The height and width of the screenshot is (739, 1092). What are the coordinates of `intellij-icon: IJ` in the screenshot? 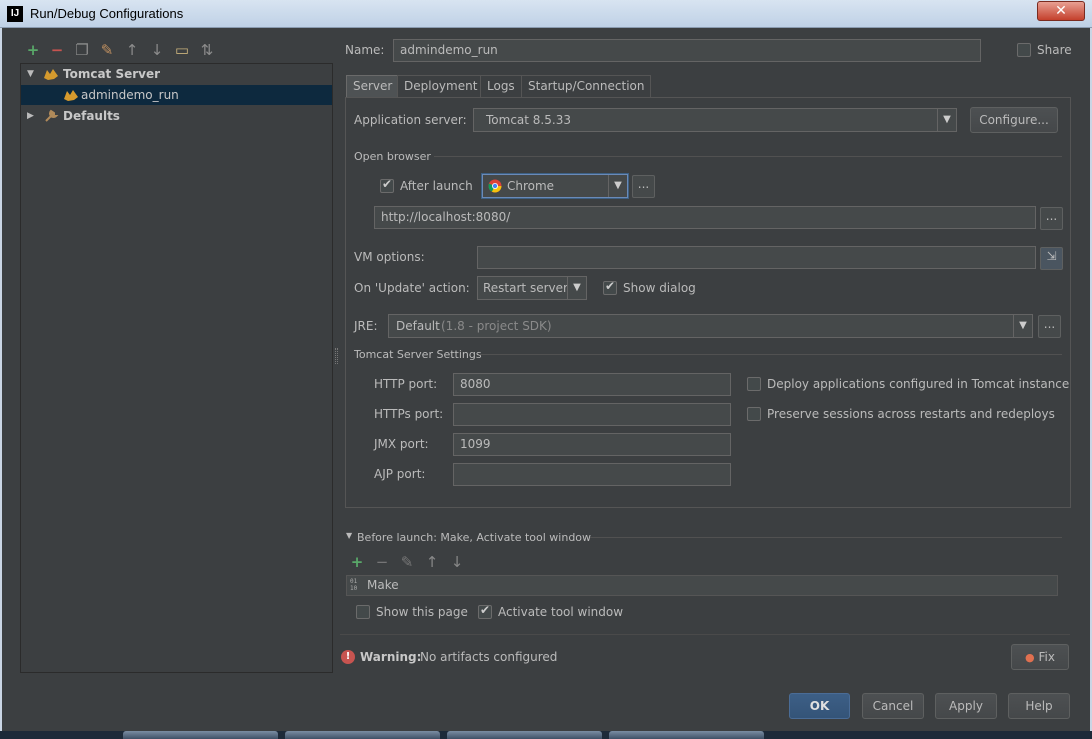 It's located at (15, 14).